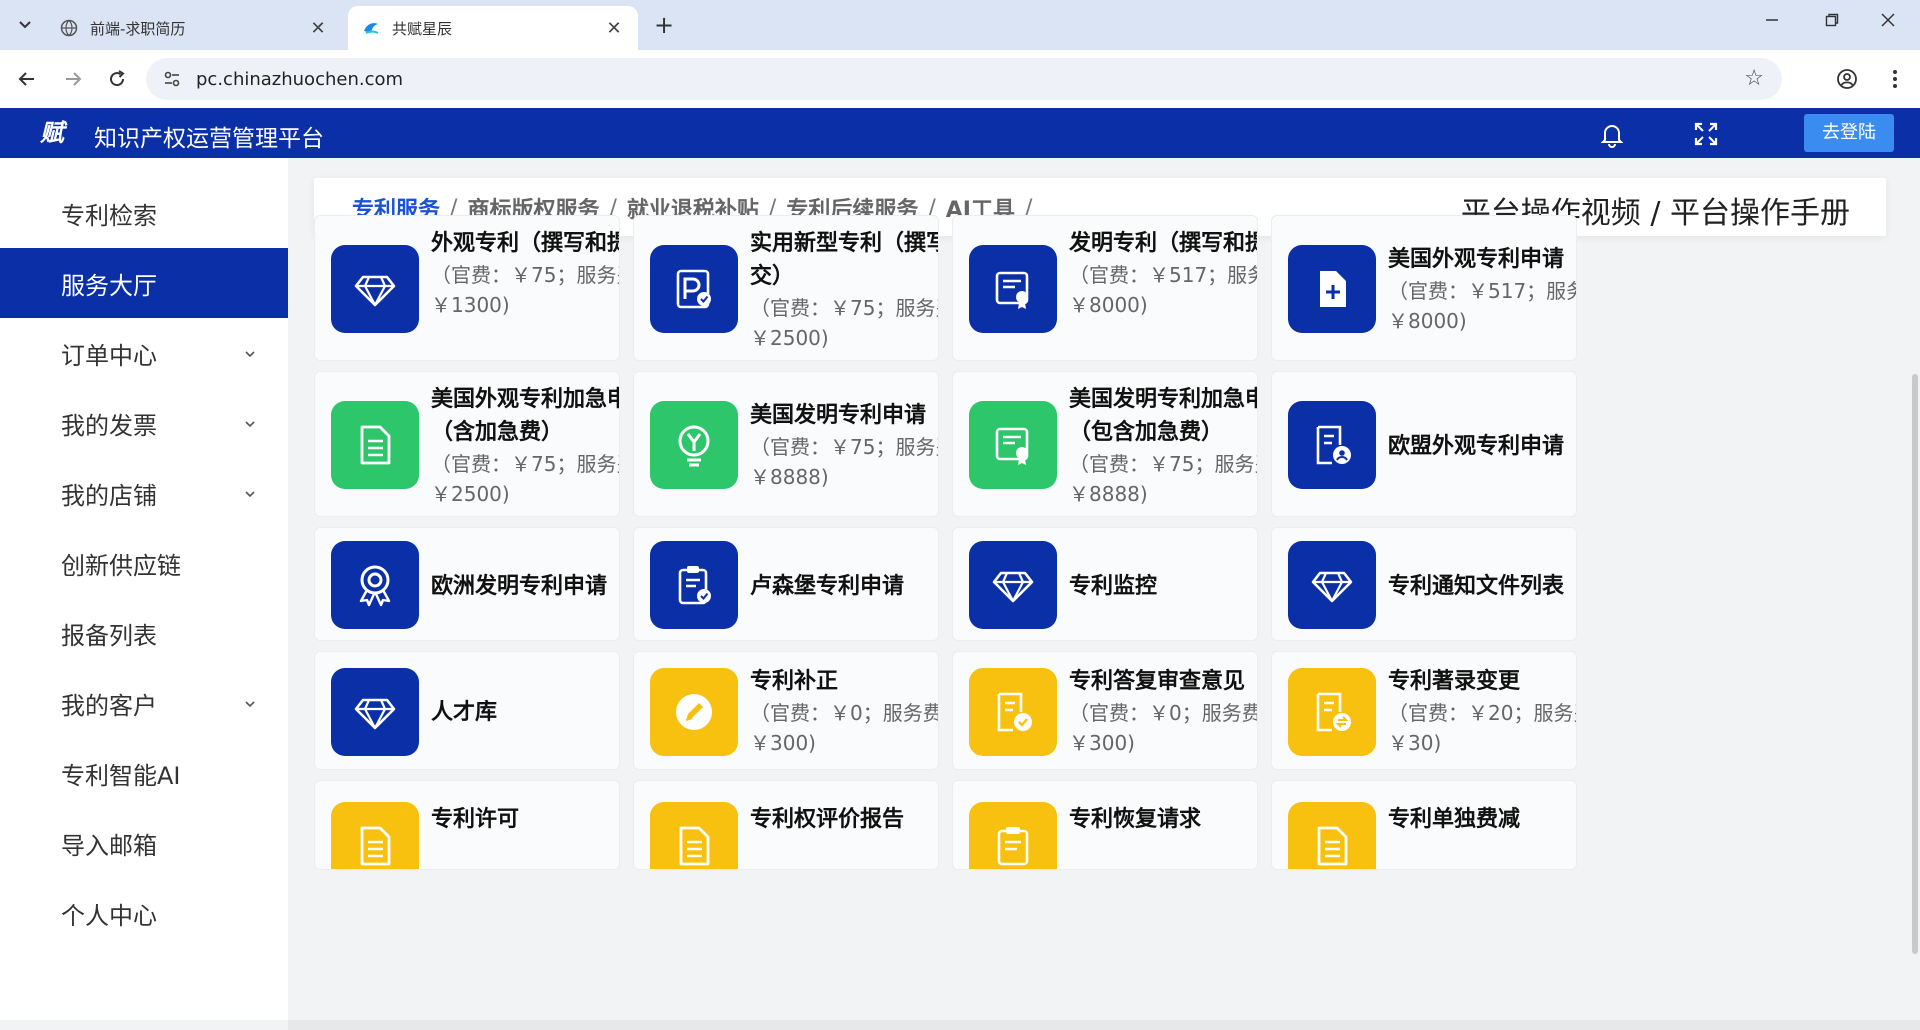  I want to click on service-card: 美国外观专利申请 （官费：￥517；服务费：￥8000), so click(1424, 288).